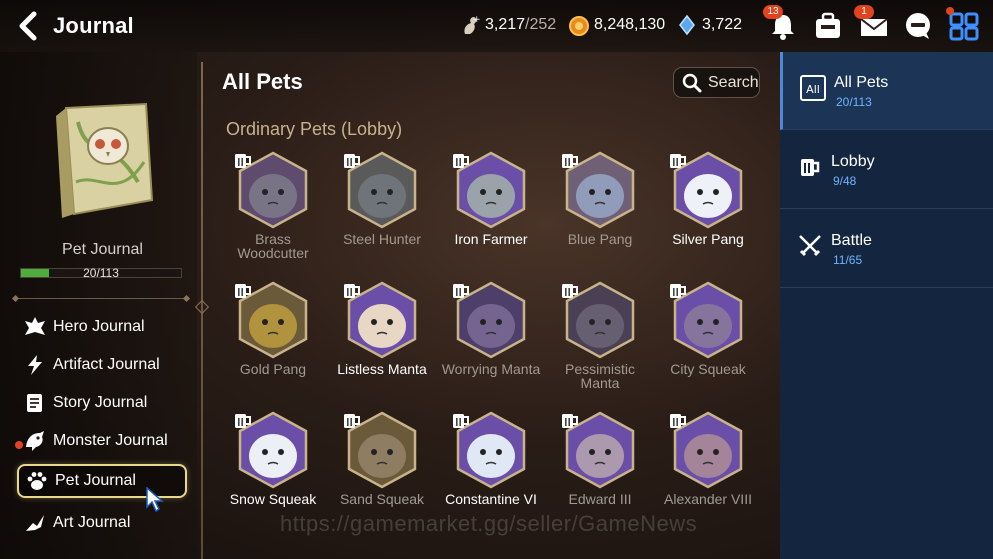 The image size is (993, 559). I want to click on gold-resource: 8,248,130, so click(616, 25).